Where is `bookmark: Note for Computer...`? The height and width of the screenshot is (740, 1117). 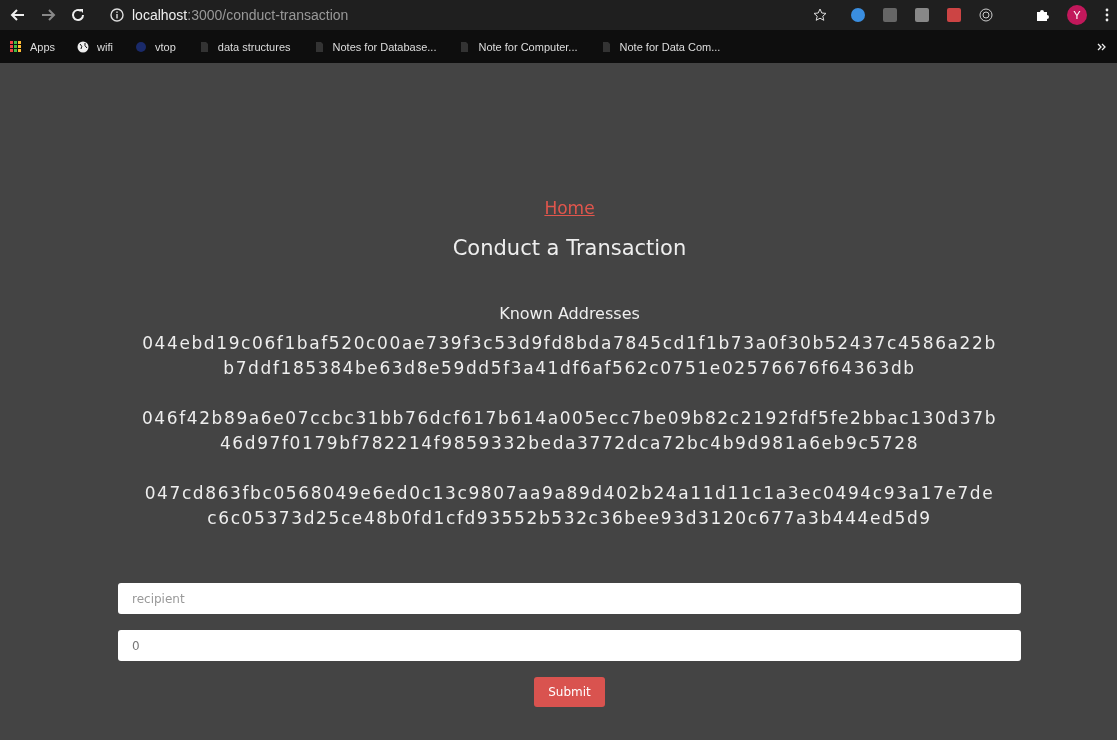 bookmark: Note for Computer... is located at coordinates (518, 46).